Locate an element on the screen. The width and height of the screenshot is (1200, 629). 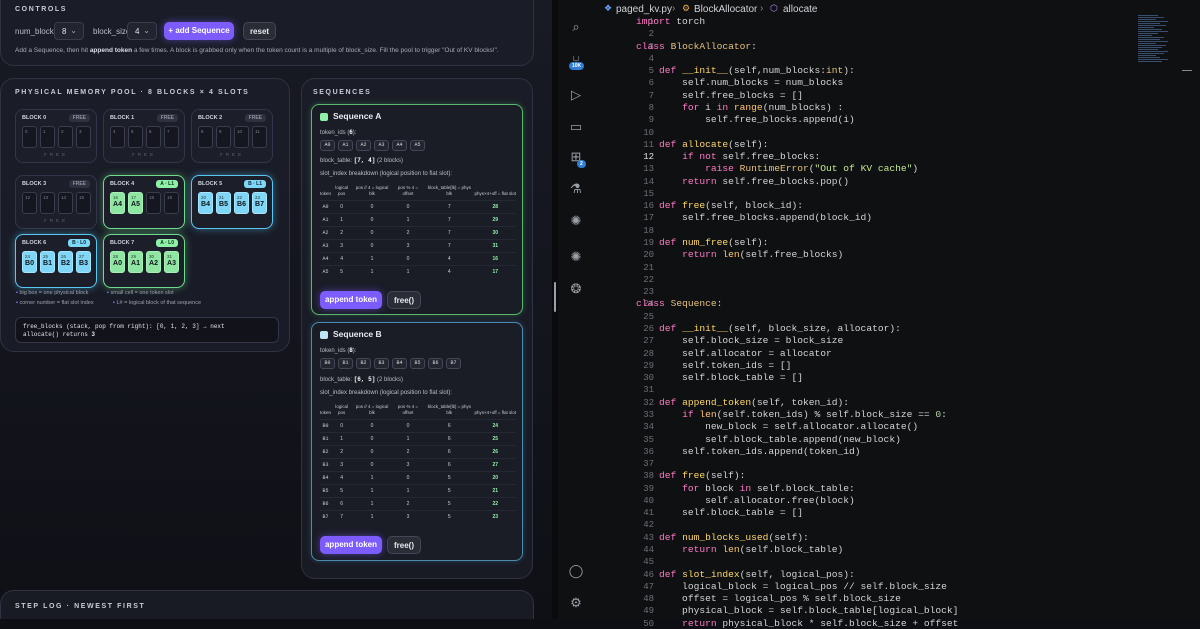
code-line: def free(self): is located at coordinates (690, 475).